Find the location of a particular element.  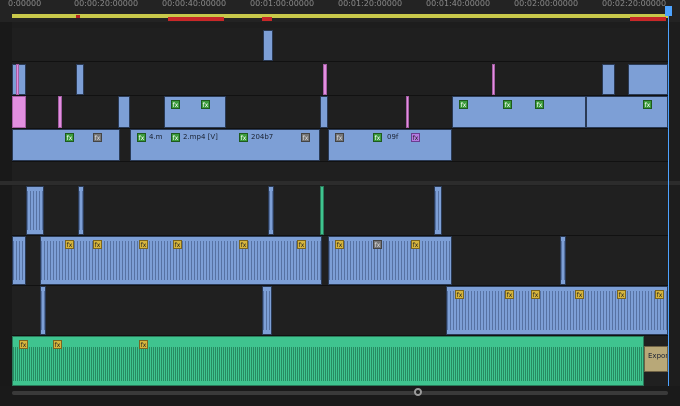

clip-label: 09f is located at coordinates (393, 137).